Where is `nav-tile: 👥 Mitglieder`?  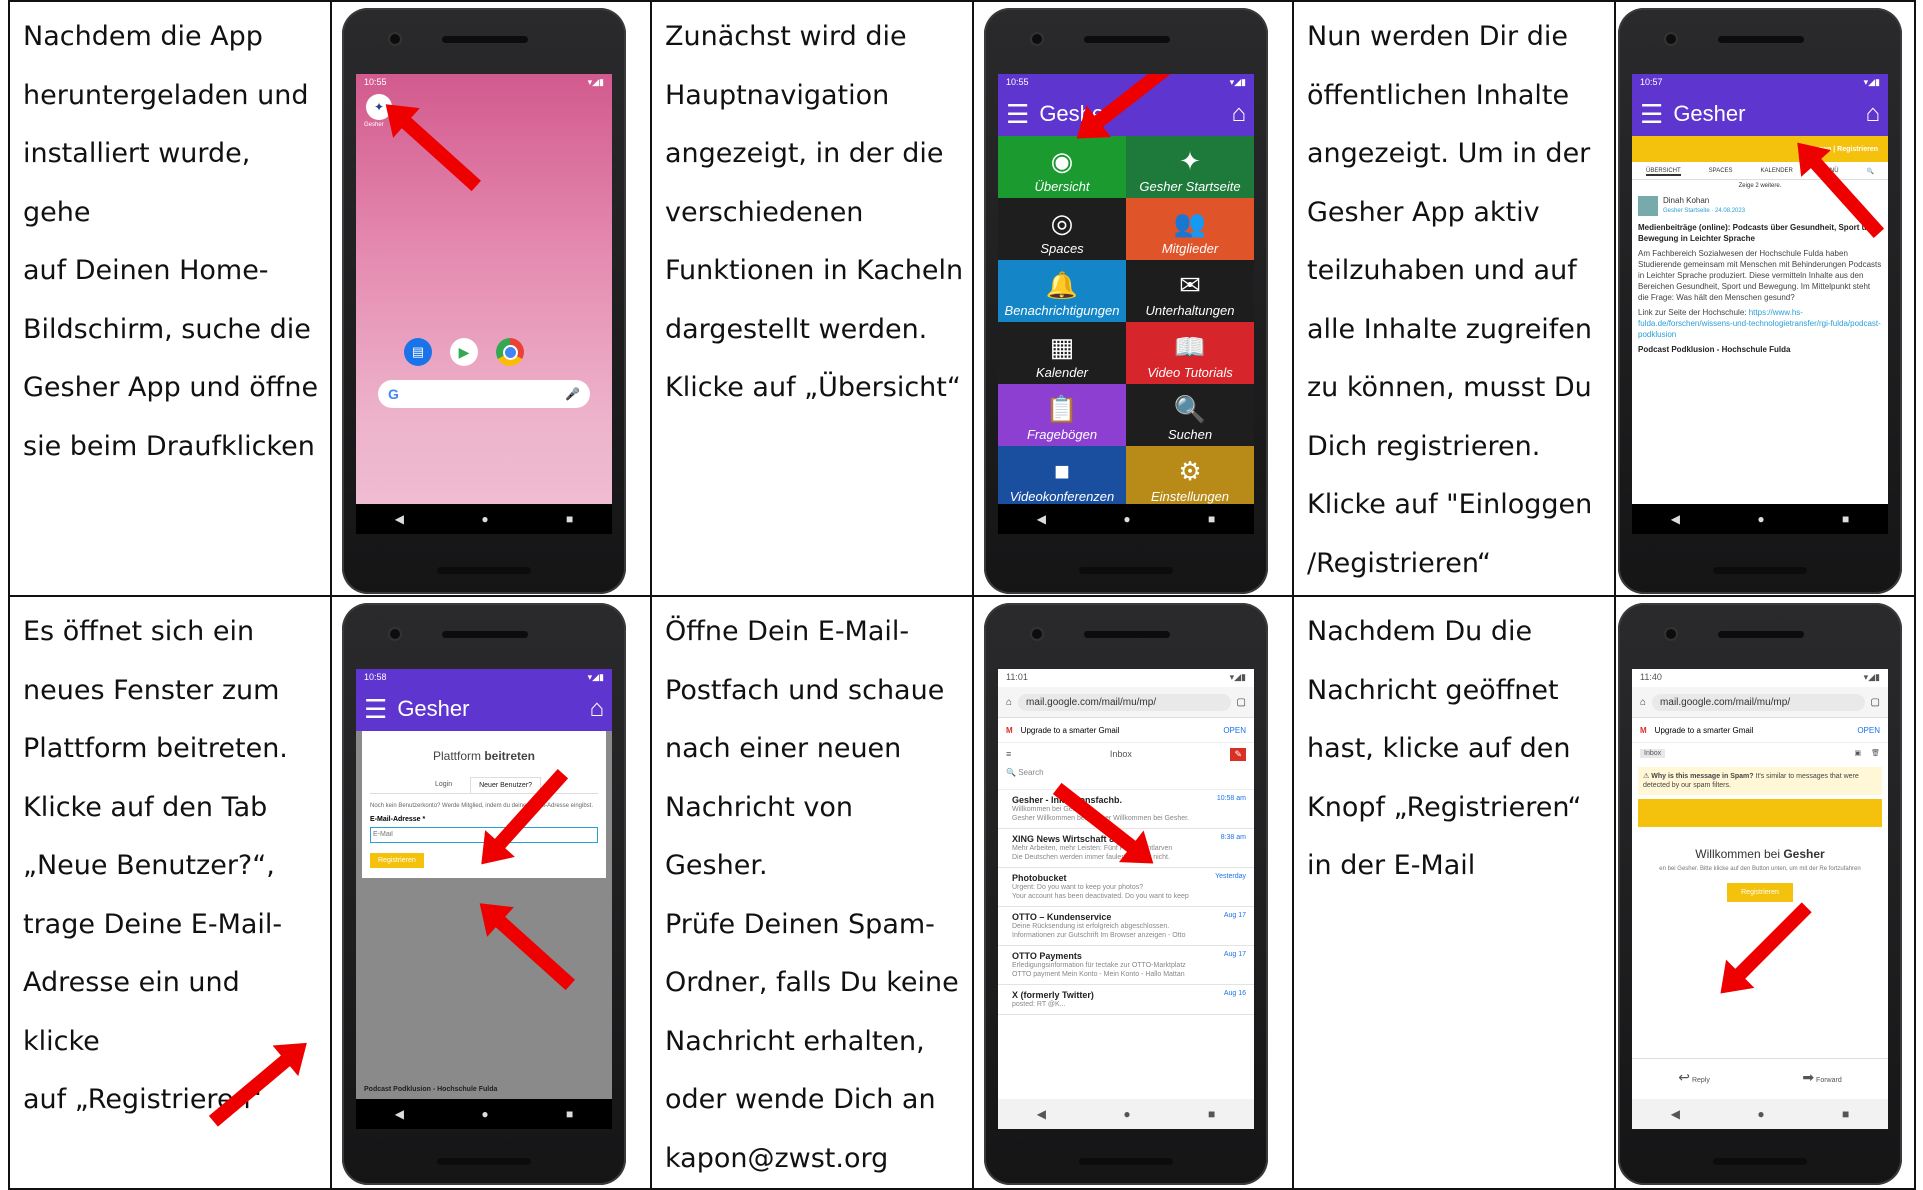
nav-tile: 👥 Mitglieder is located at coordinates (1190, 229).